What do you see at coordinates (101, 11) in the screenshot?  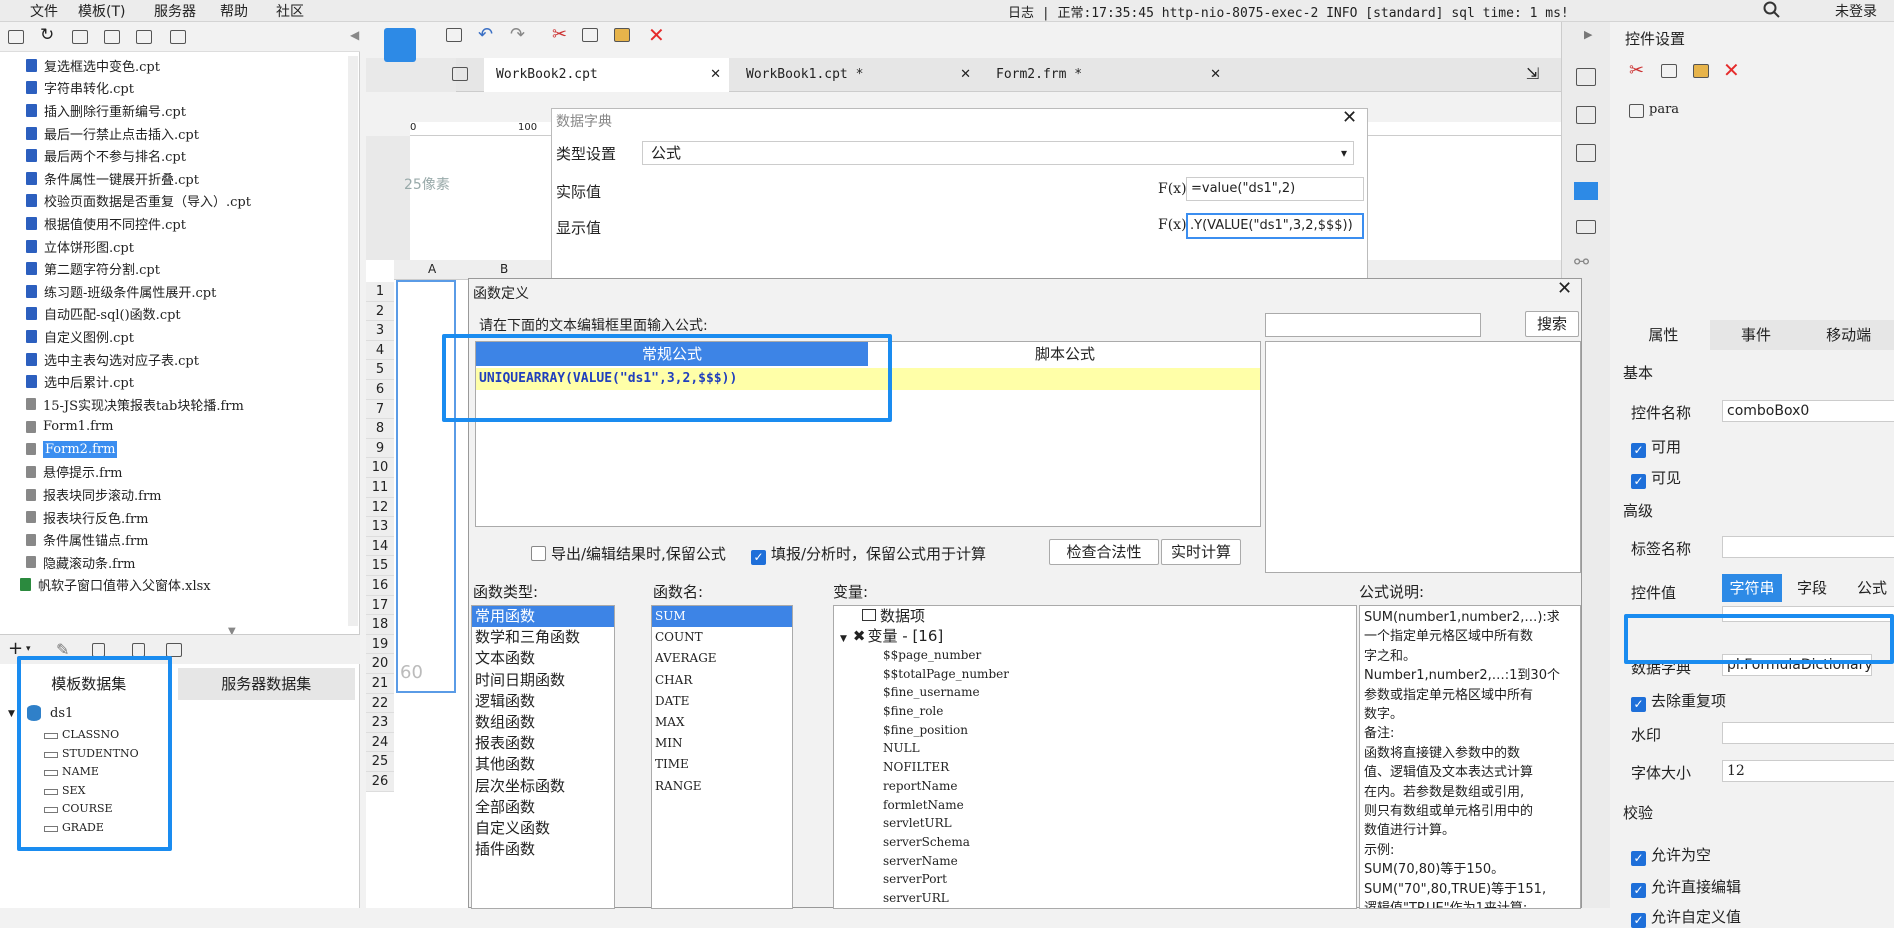 I see `menu-template: 模板(T)` at bounding box center [101, 11].